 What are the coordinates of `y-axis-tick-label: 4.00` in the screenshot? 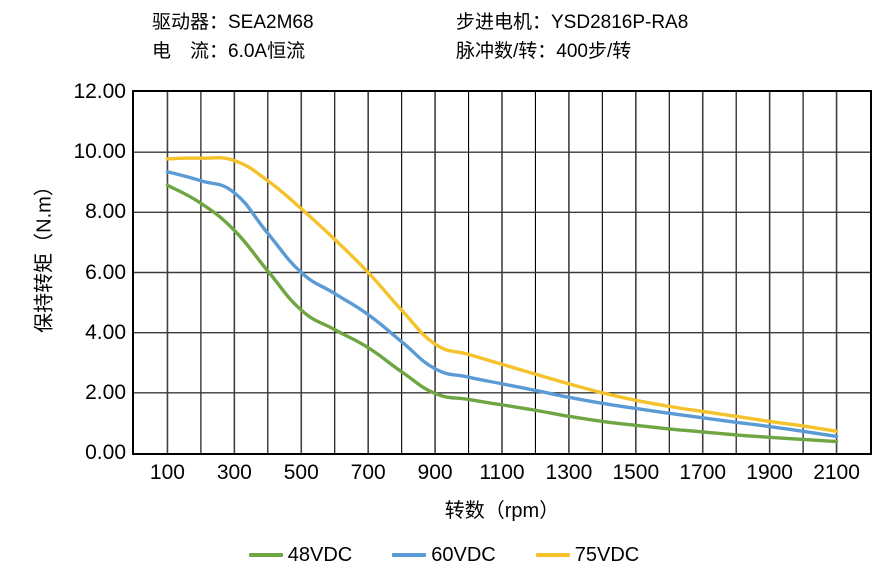 It's located at (105, 332).